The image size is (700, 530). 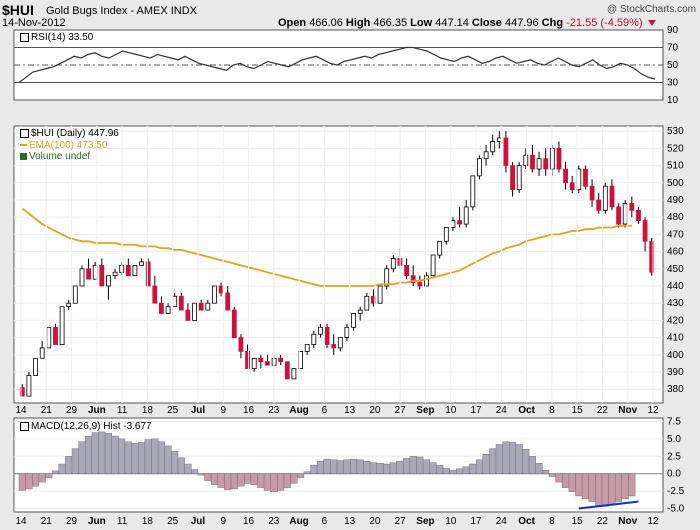 What do you see at coordinates (401, 521) in the screenshot?
I see `x-tick-label: 27` at bounding box center [401, 521].